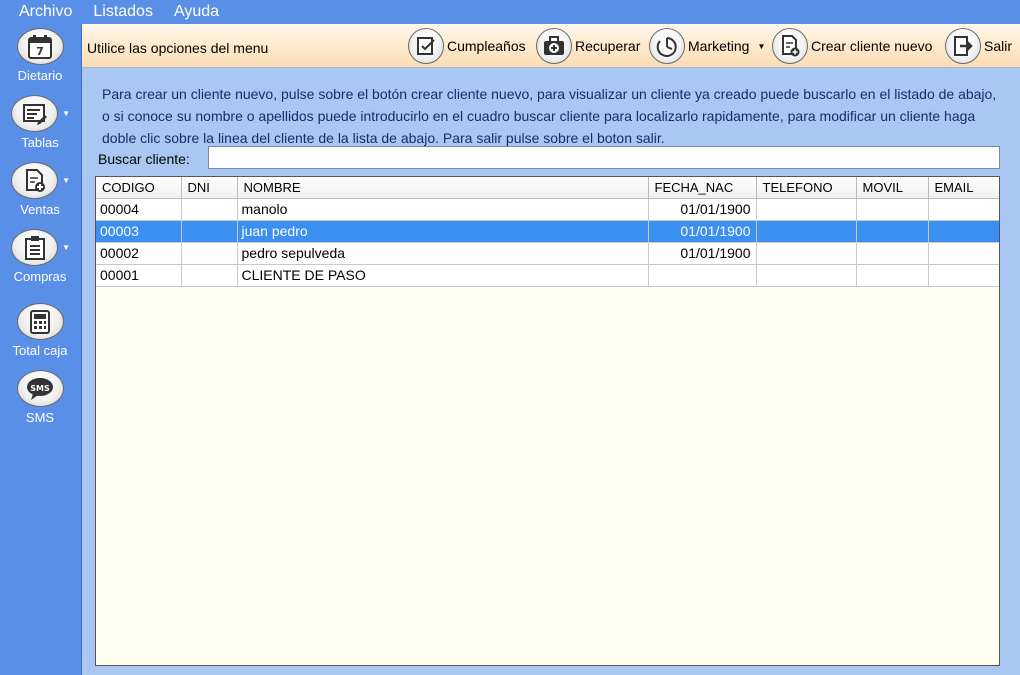 The height and width of the screenshot is (675, 1020). I want to click on search-client-input, so click(604, 157).